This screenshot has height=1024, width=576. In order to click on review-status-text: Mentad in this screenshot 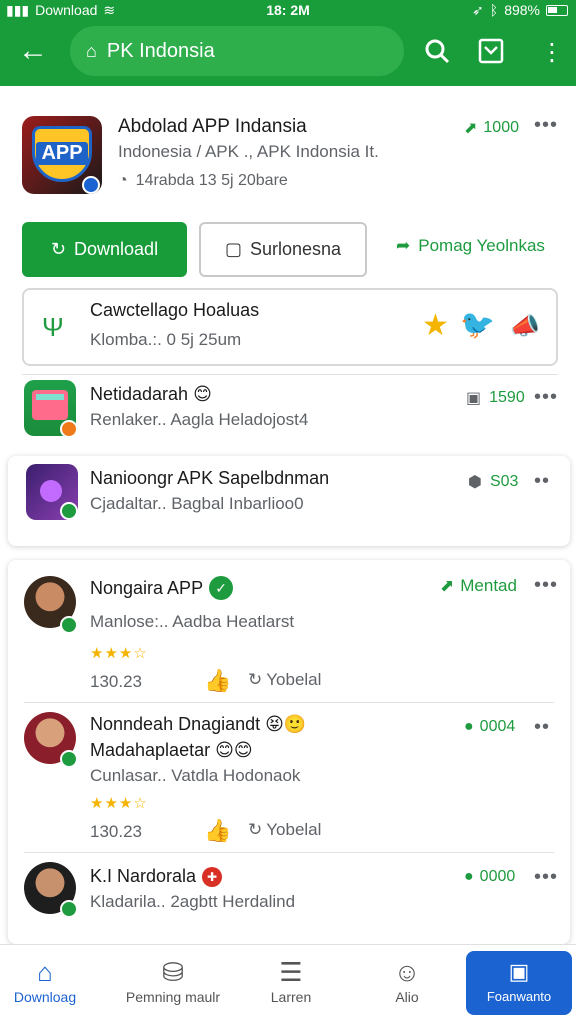, I will do `click(488, 585)`.